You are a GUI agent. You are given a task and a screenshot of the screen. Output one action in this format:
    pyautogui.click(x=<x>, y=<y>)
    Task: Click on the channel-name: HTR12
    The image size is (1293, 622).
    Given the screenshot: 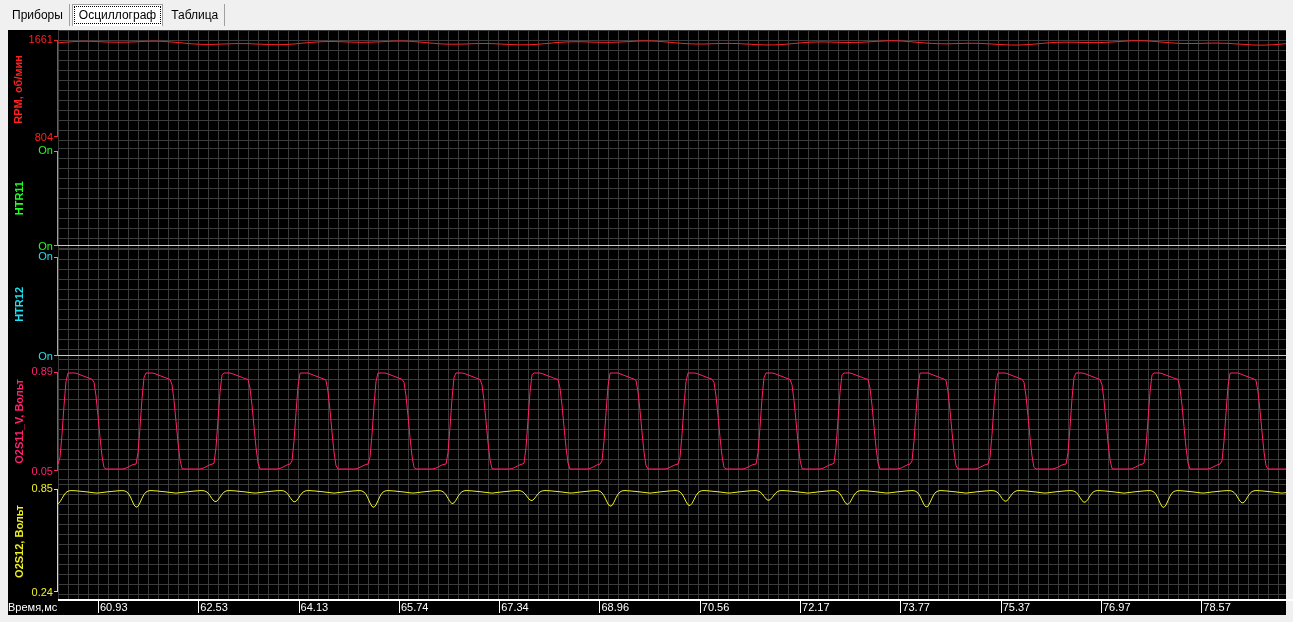 What is the action you would take?
    pyautogui.click(x=19, y=304)
    